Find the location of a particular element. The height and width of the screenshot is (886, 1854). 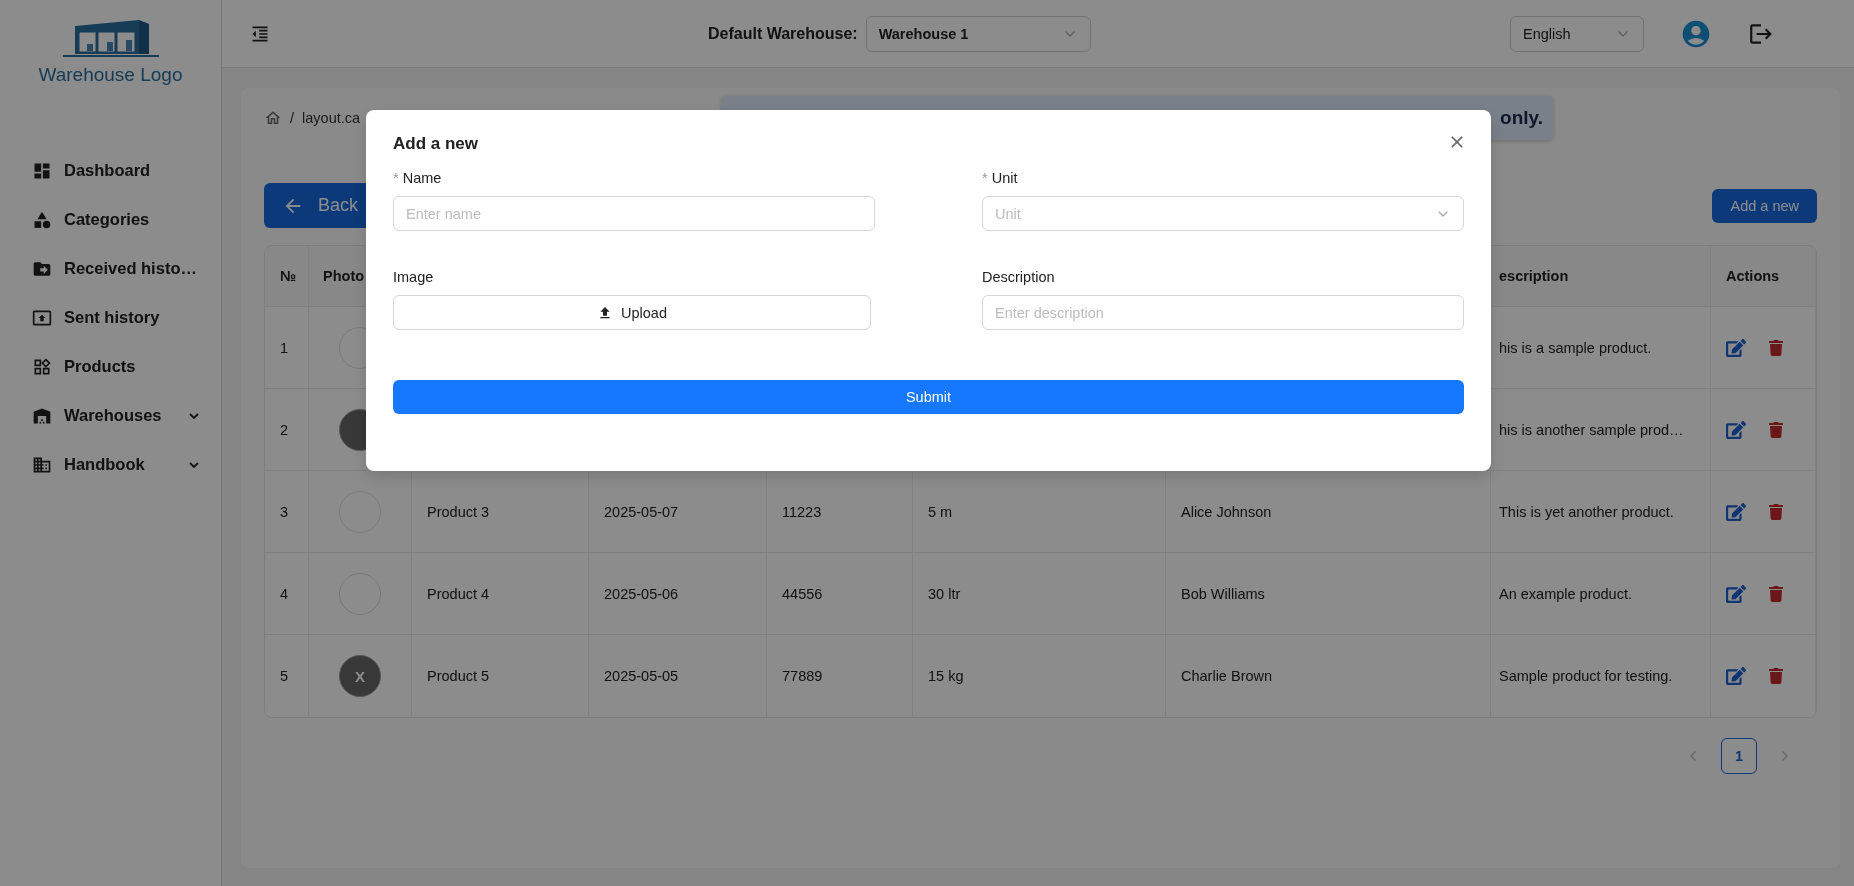

language-select: English is located at coordinates (1577, 33).